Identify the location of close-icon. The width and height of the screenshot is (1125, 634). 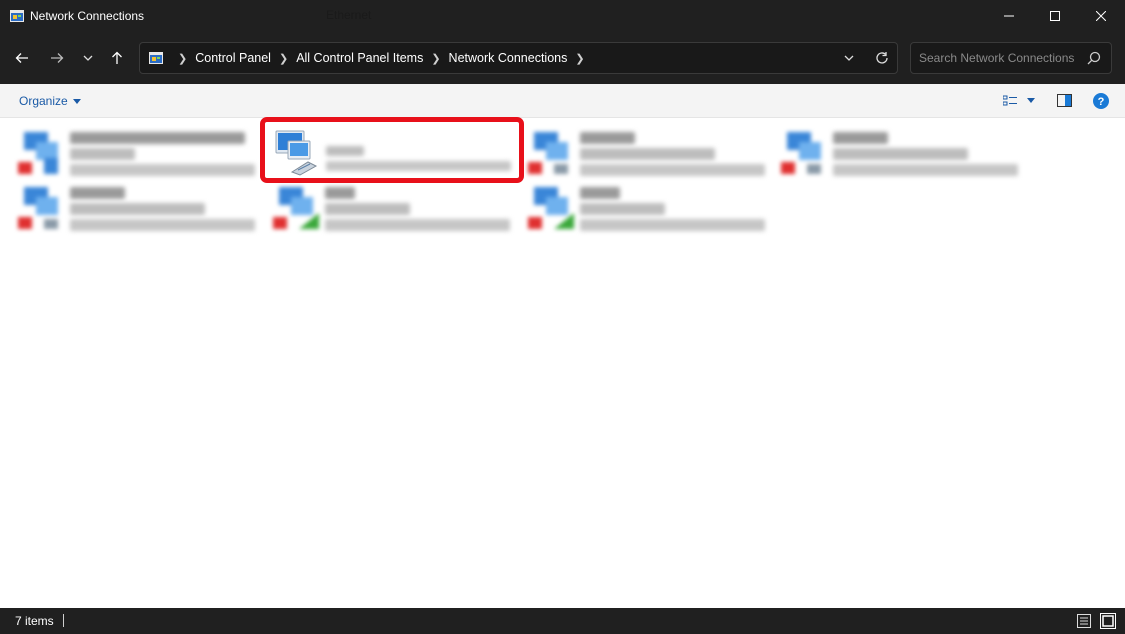
(1101, 16).